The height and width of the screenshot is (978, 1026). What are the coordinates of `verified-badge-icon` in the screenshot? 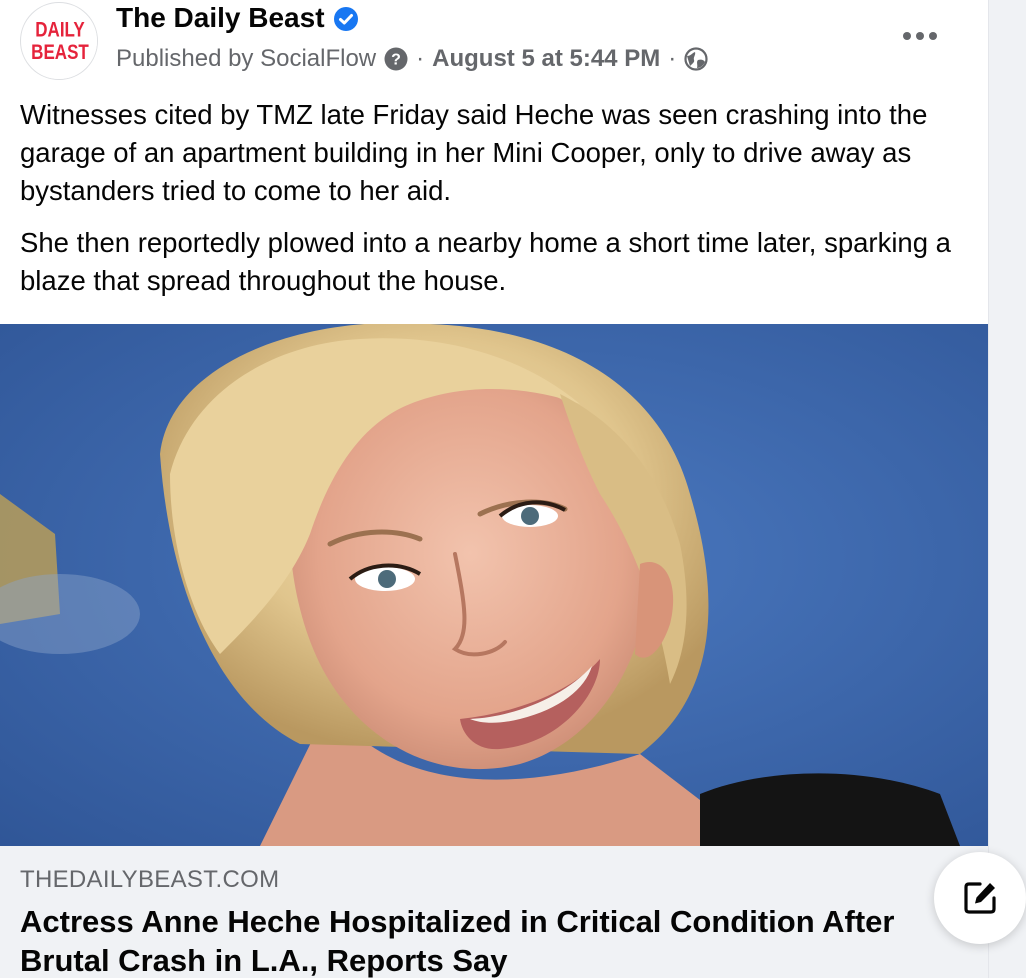 It's located at (346, 18).